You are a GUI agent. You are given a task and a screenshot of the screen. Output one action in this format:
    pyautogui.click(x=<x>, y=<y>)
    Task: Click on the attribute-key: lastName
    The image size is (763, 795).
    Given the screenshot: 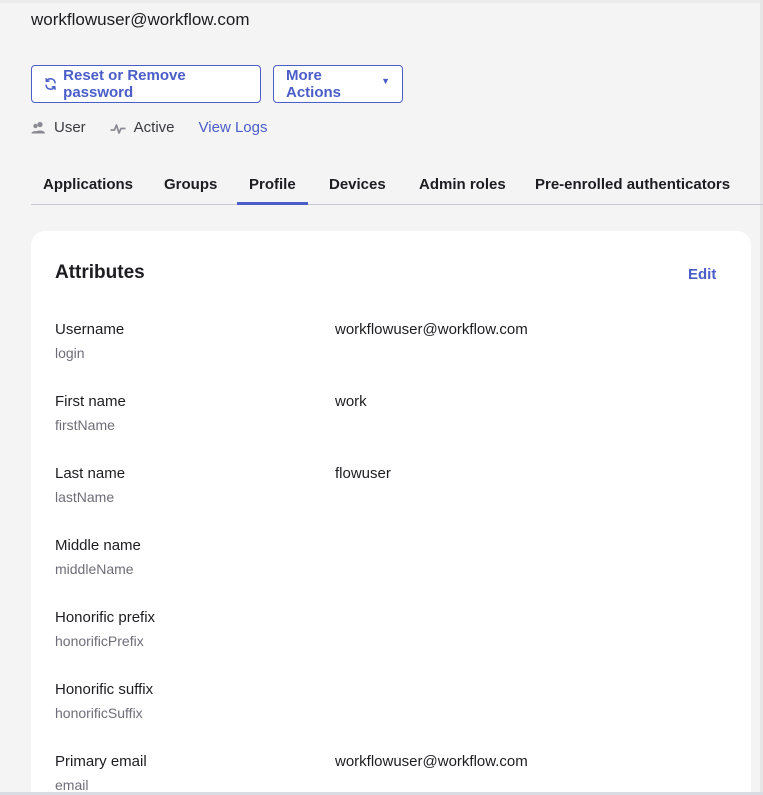 What is the action you would take?
    pyautogui.click(x=85, y=497)
    